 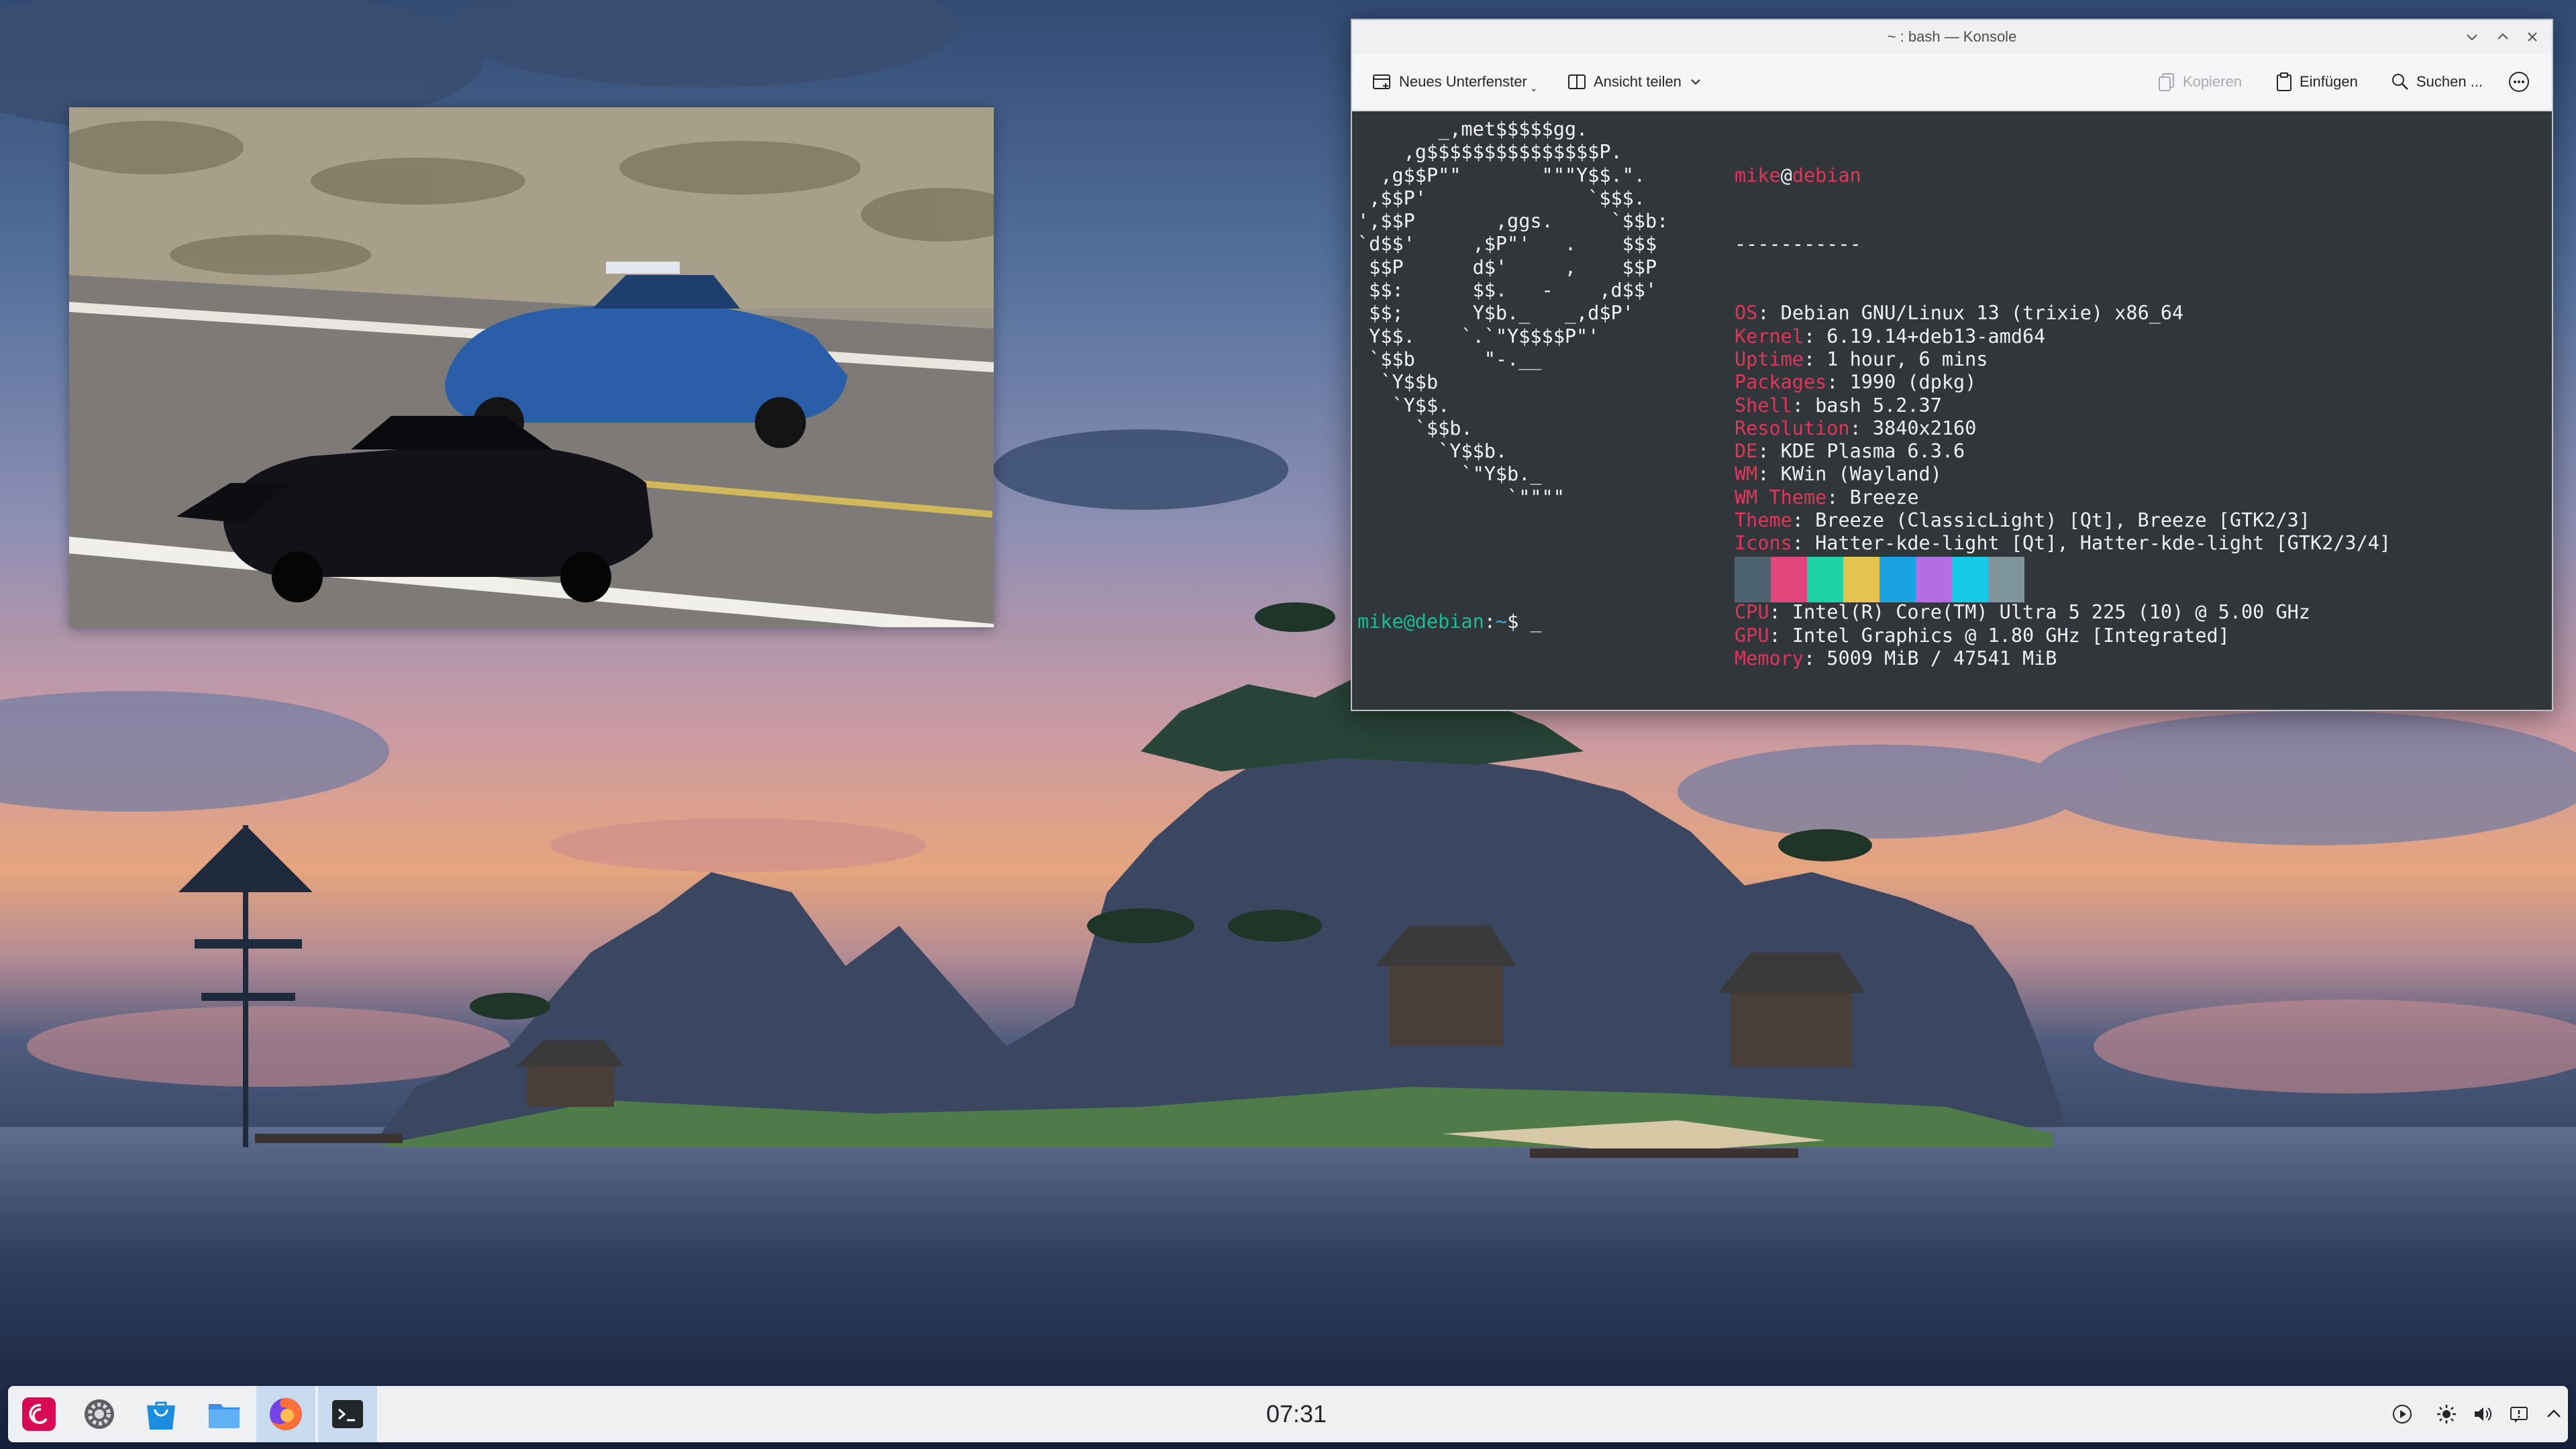 What do you see at coordinates (1758, 175) in the screenshot?
I see `username: mike` at bounding box center [1758, 175].